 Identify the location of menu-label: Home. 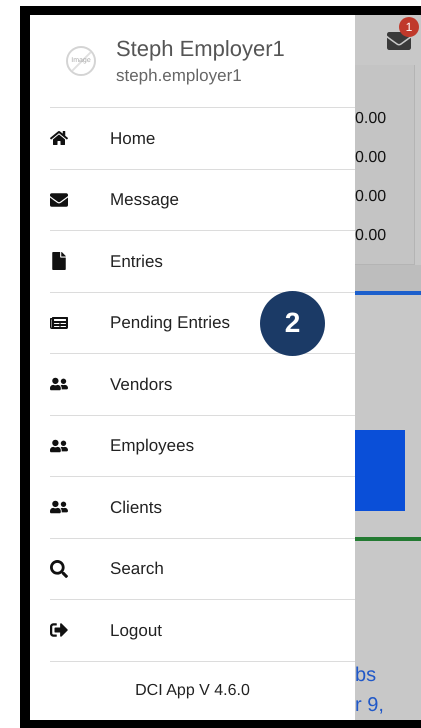
(133, 139).